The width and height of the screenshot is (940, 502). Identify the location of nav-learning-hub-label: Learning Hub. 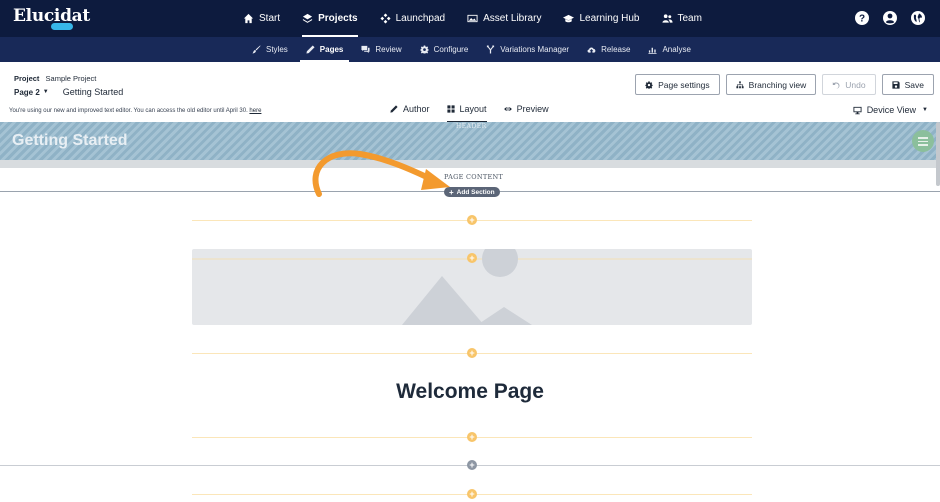
(609, 18).